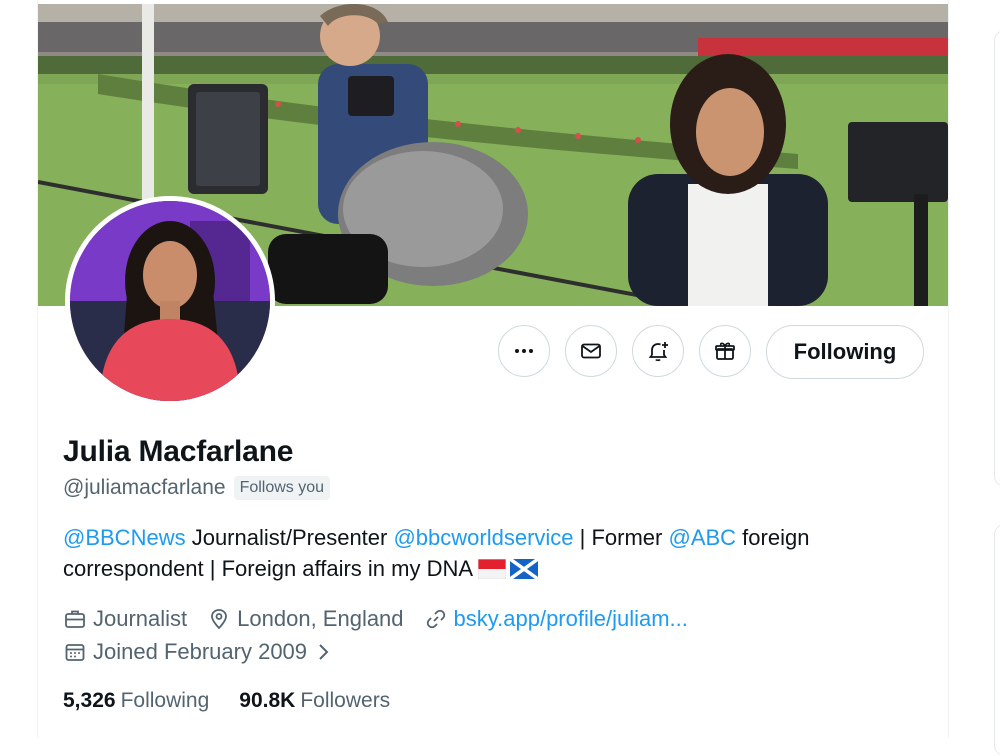 Image resolution: width=1000 pixels, height=756 pixels. Describe the element at coordinates (324, 652) in the screenshot. I see `chevron-right-icon` at that location.